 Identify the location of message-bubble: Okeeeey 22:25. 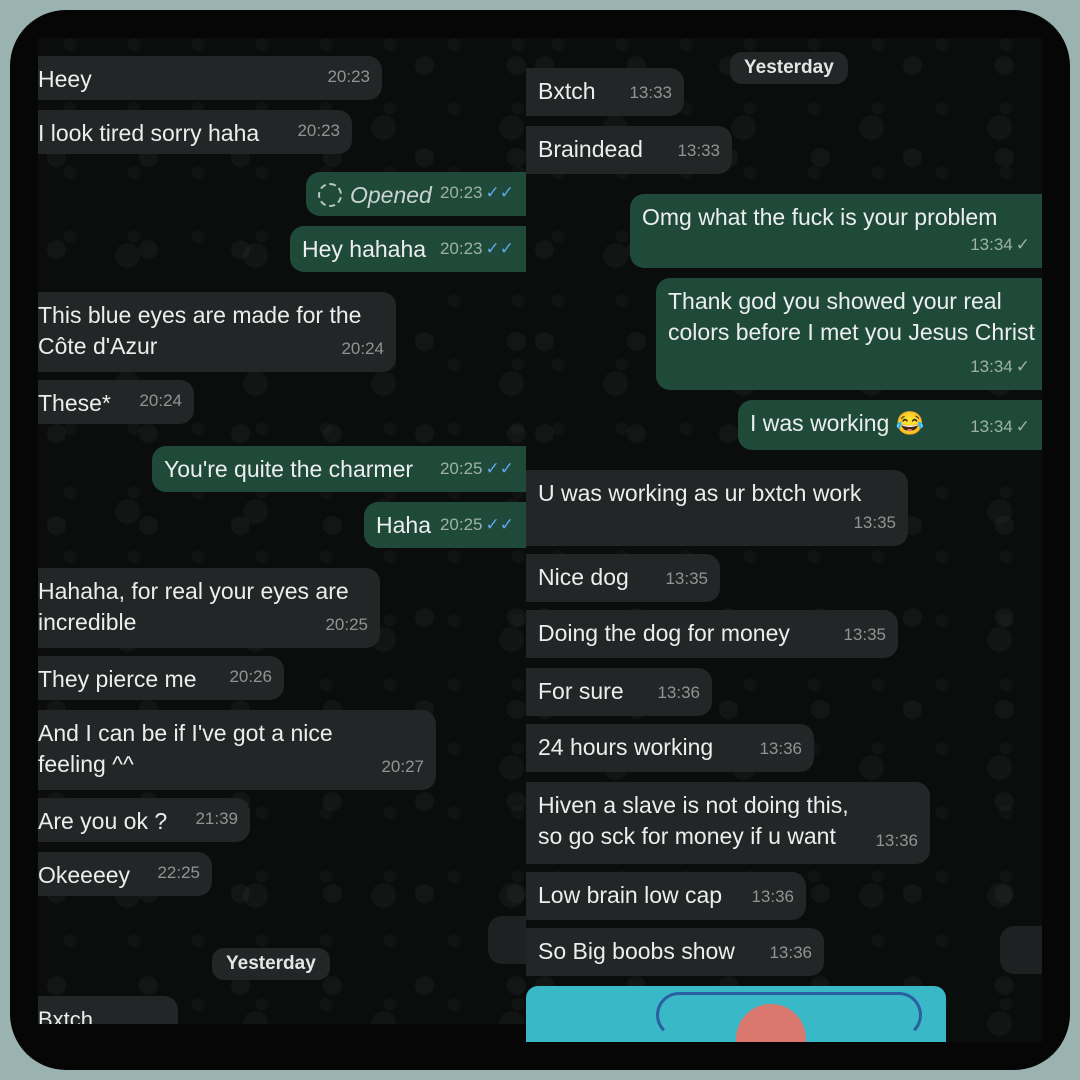
(125, 874).